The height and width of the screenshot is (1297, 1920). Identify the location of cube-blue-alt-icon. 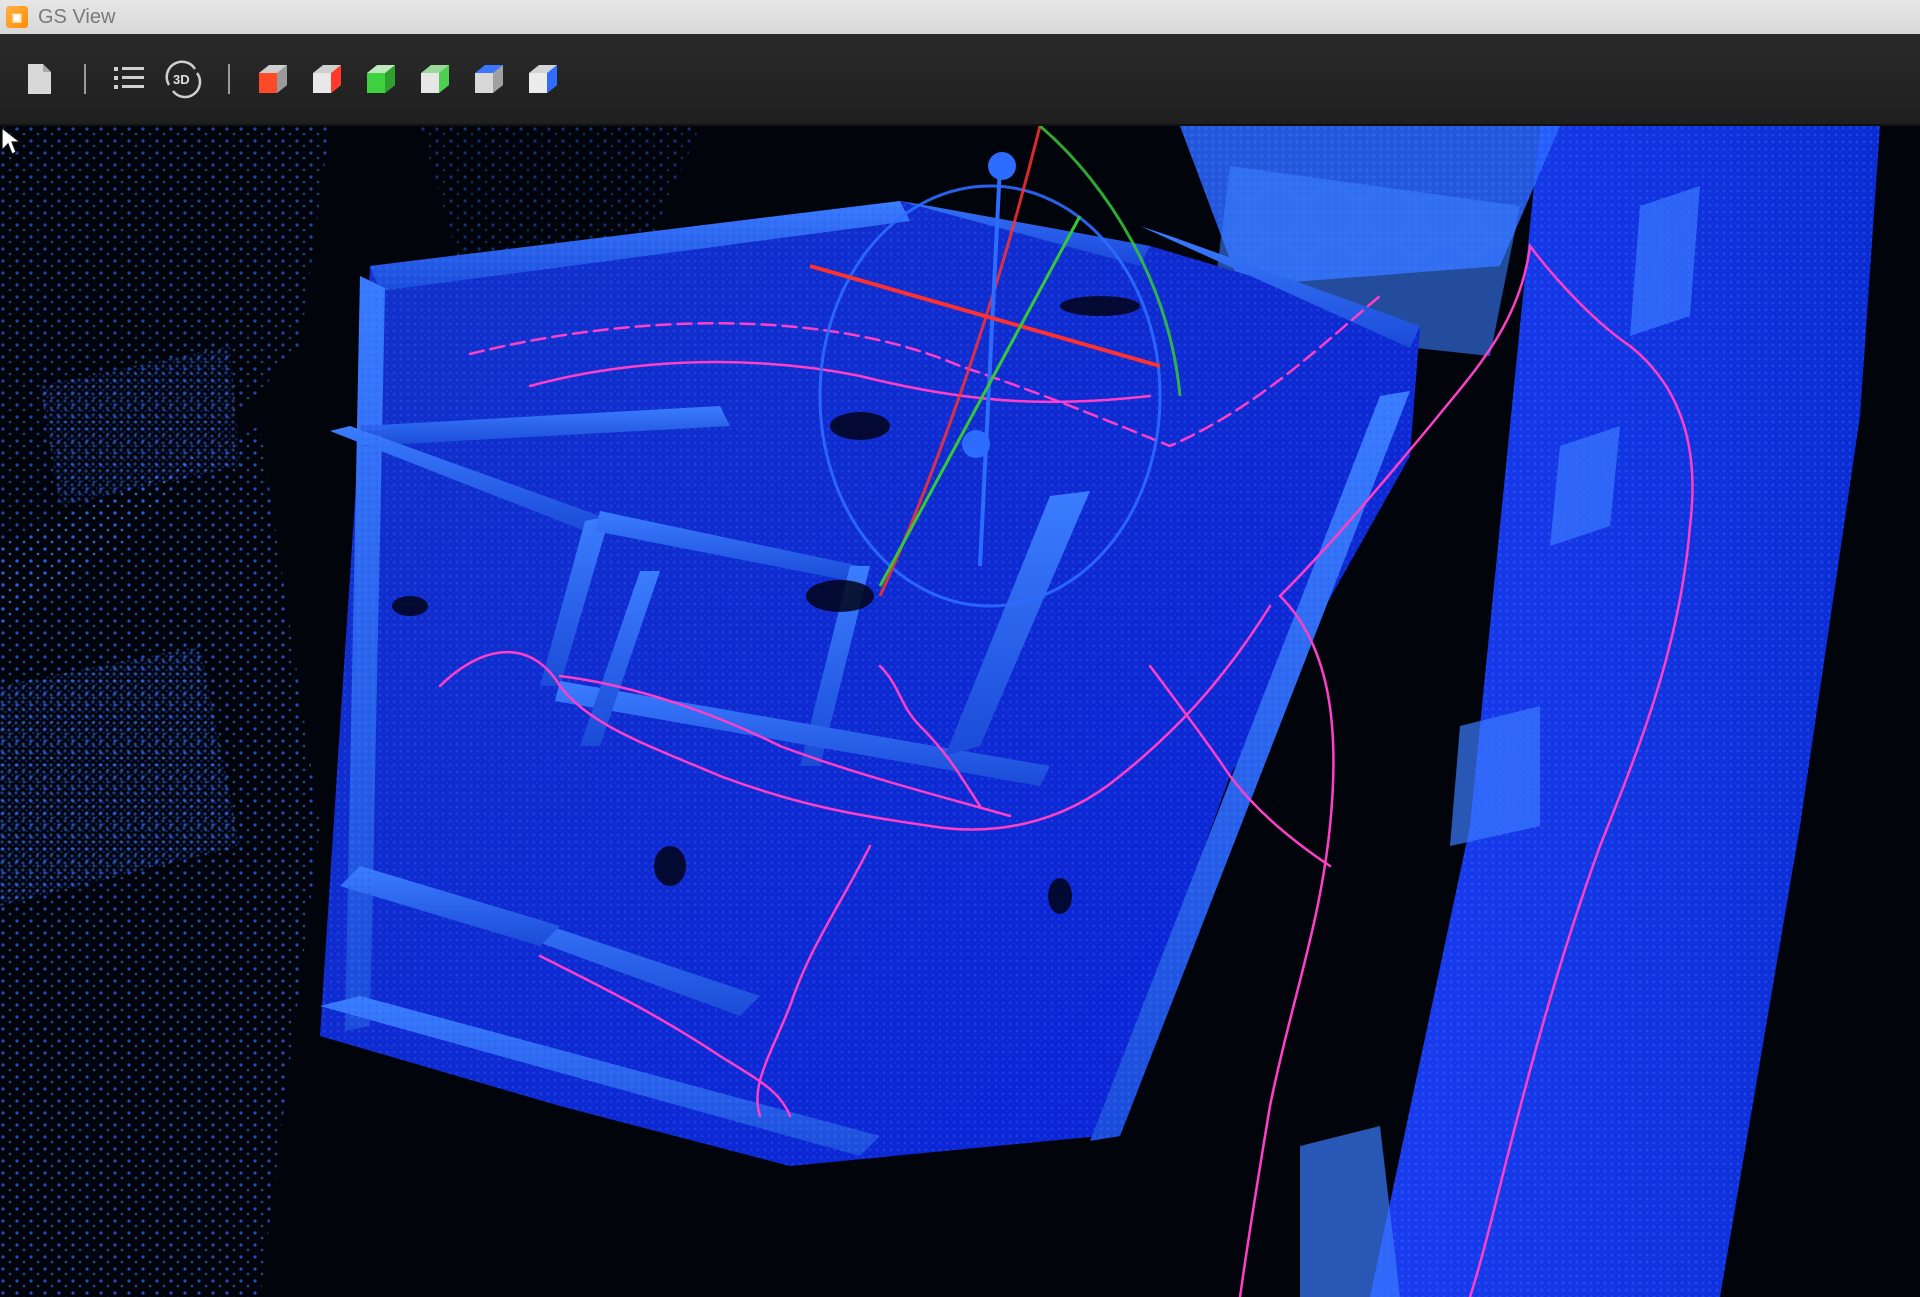
(543, 79).